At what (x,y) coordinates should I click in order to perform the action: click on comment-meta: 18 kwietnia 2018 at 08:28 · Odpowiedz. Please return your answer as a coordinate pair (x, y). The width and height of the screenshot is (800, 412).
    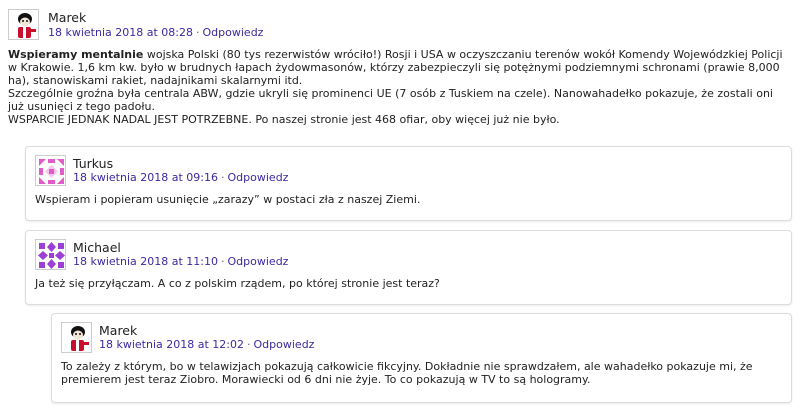
    Looking at the image, I should click on (155, 32).